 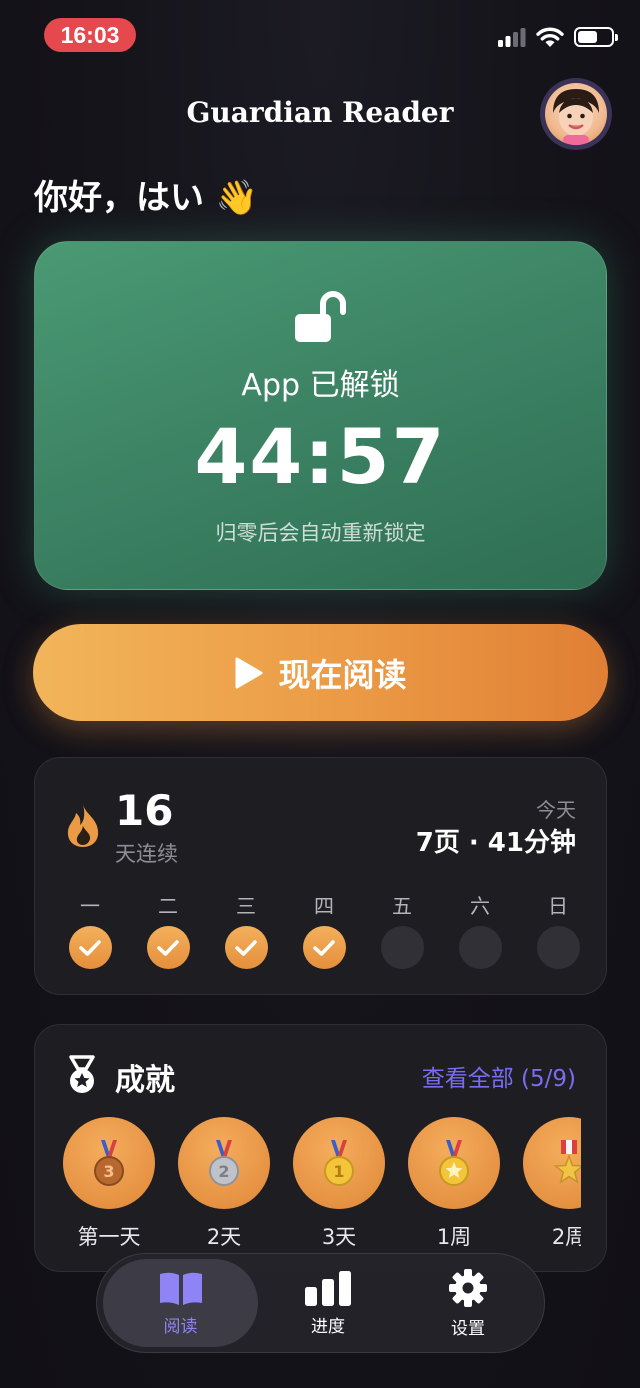 What do you see at coordinates (339, 1237) in the screenshot?
I see `badge-label: 3天` at bounding box center [339, 1237].